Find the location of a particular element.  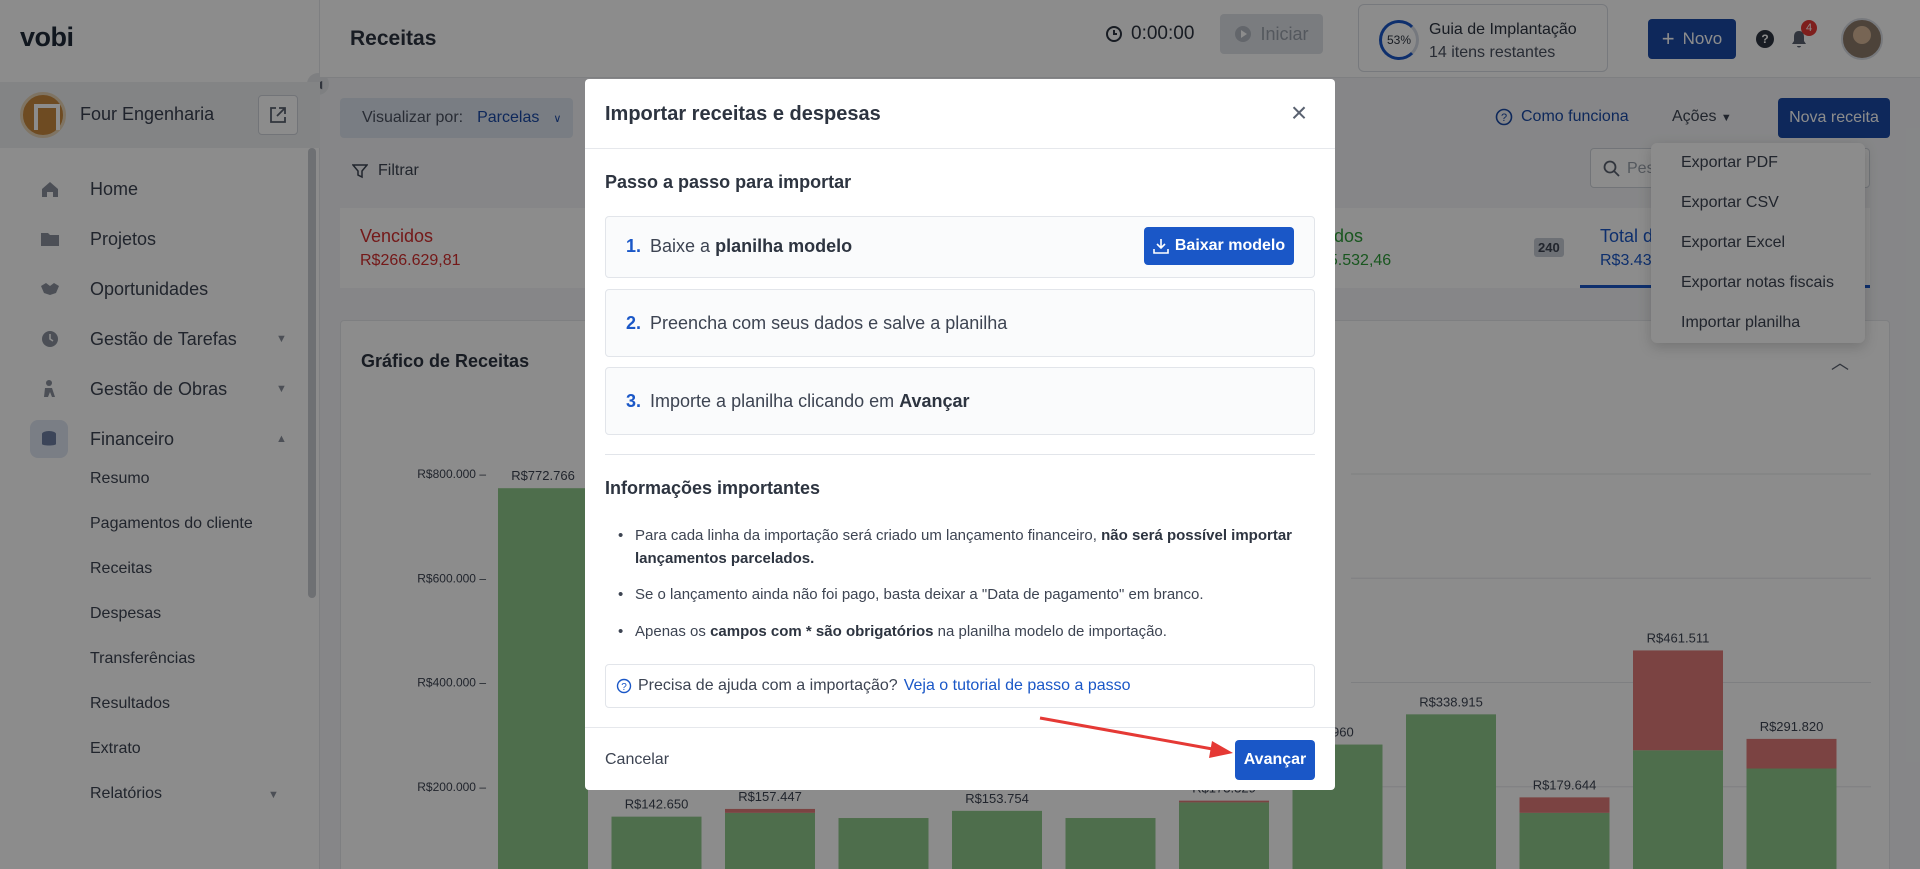

step-1-text: 1. Baixe a planilha modelo is located at coordinates (739, 246).